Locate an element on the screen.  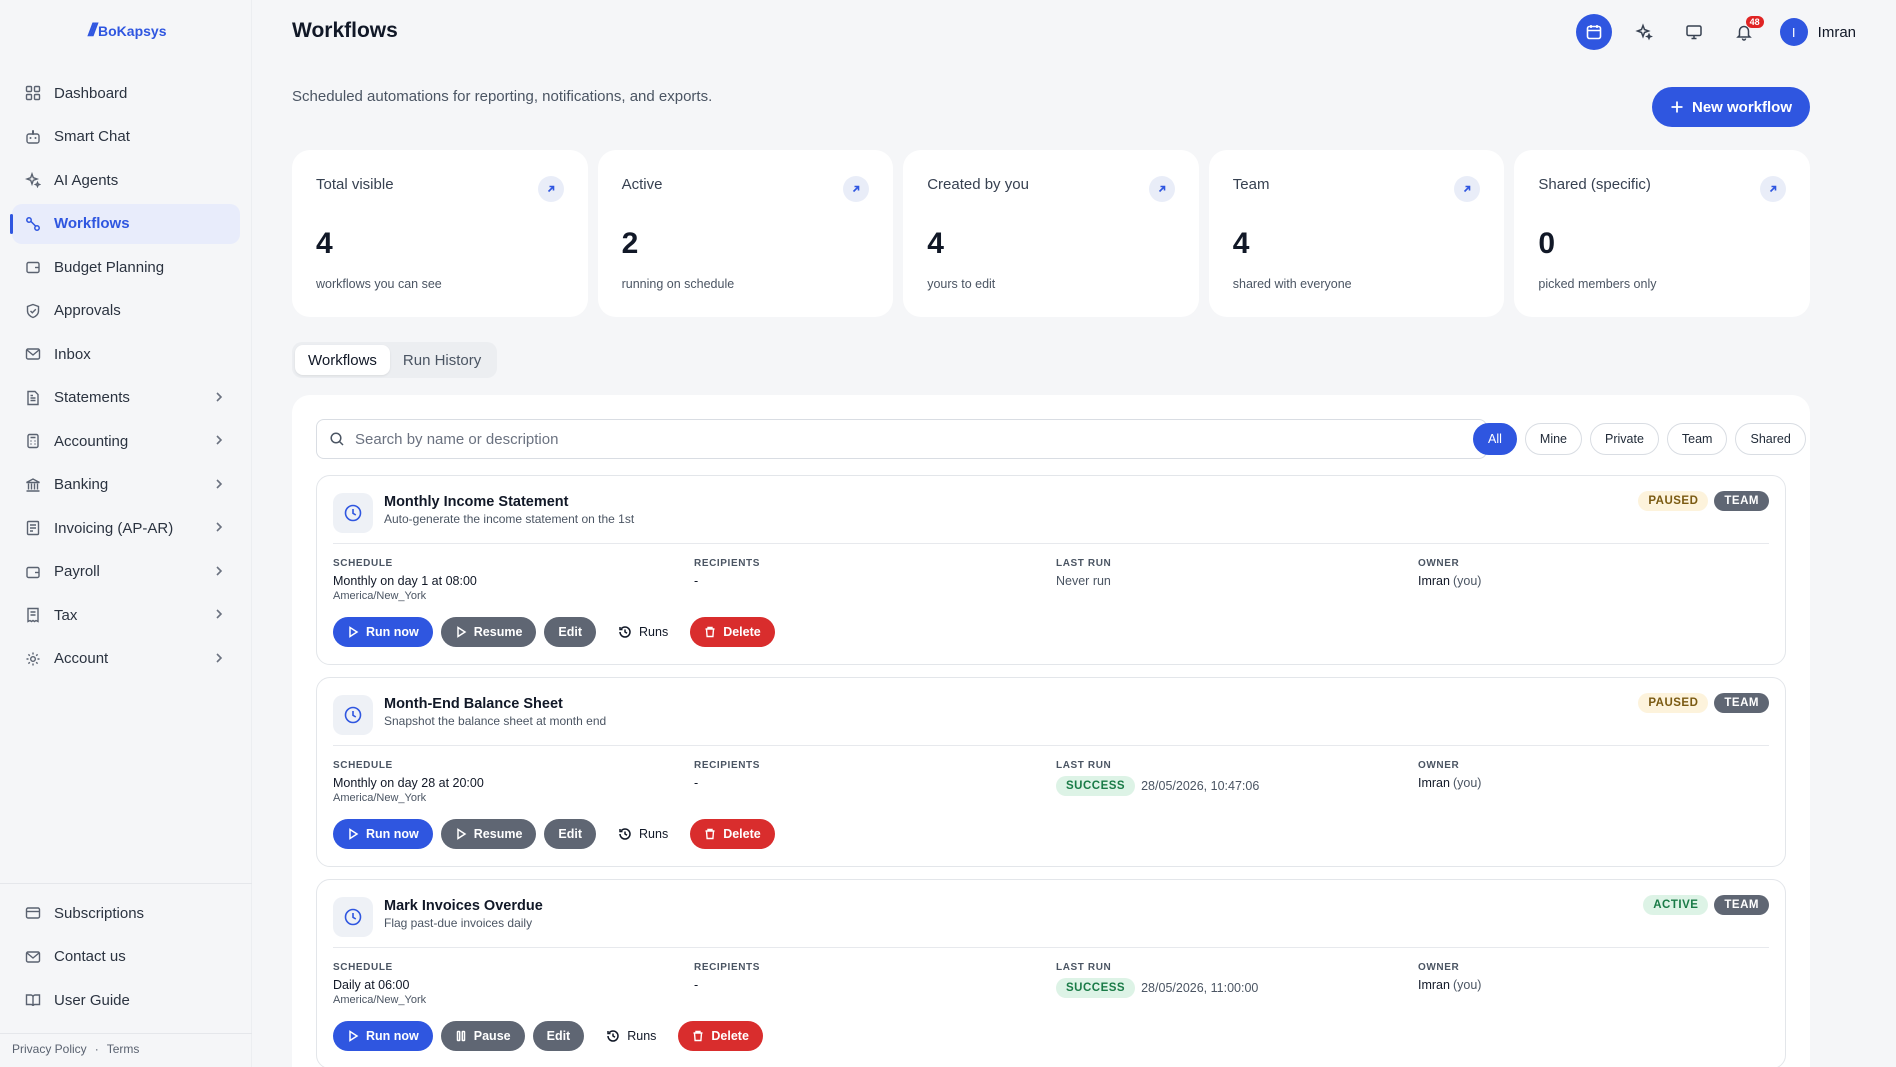
calendar-button is located at coordinates (1593, 32).